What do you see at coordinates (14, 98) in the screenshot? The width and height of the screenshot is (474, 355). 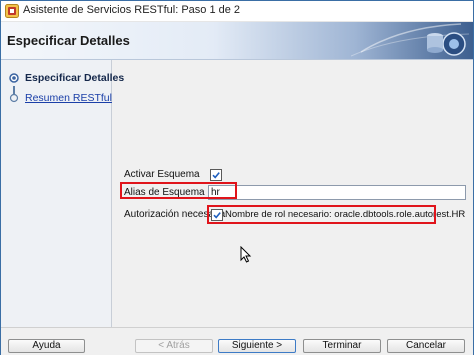 I see `pending-step-icon` at bounding box center [14, 98].